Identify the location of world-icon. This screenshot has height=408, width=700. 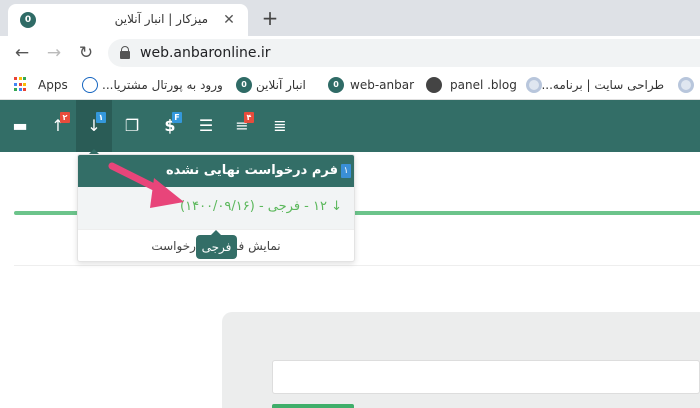
(434, 85).